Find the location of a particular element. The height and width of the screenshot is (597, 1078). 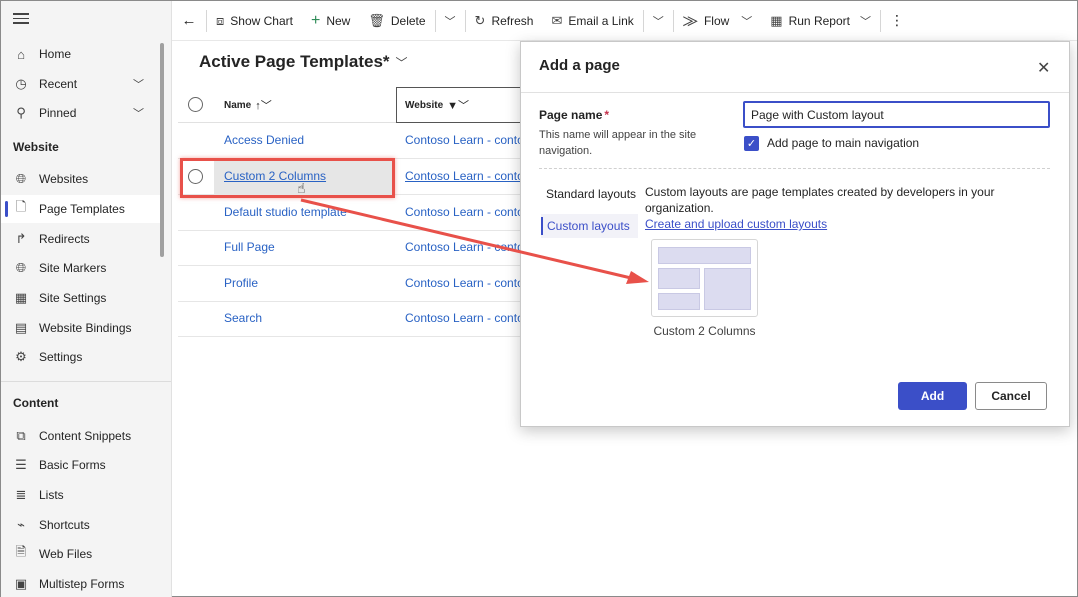

more-options-button: ⋮ is located at coordinates (897, 21).